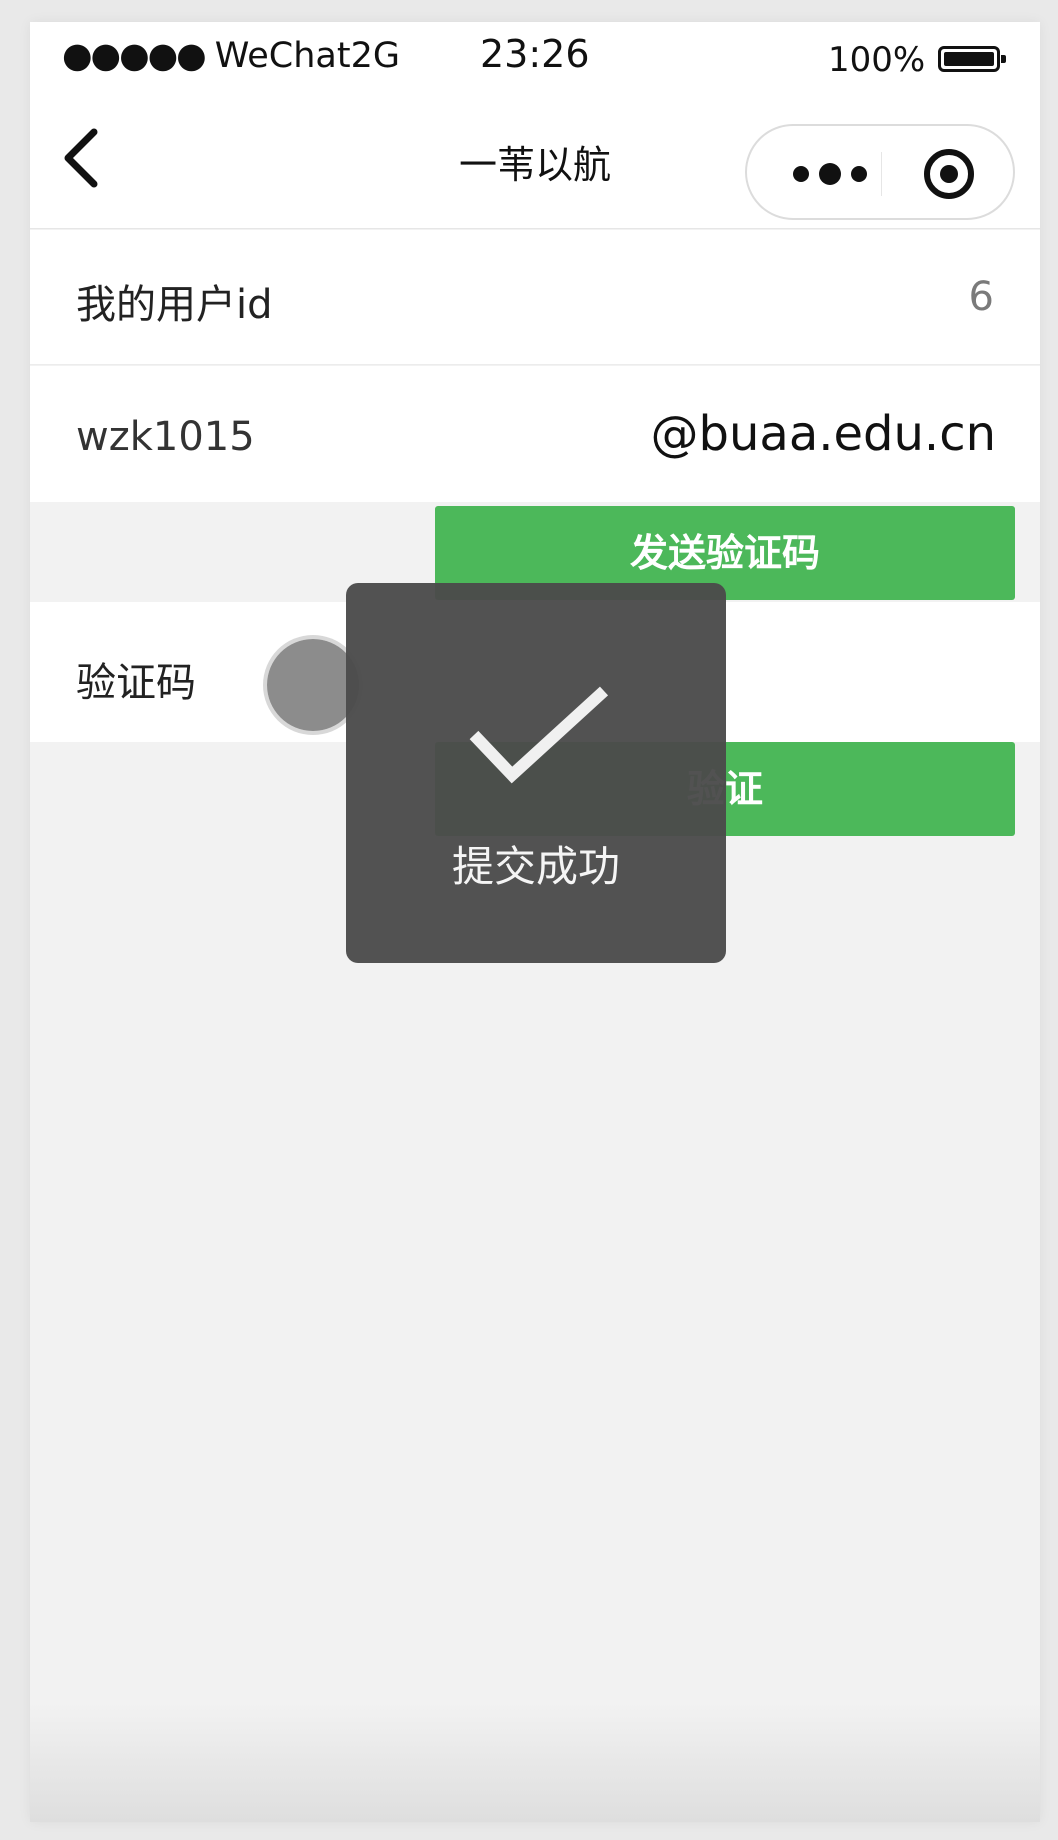 The width and height of the screenshot is (1058, 1840). I want to click on status-time: 23:26, so click(535, 54).